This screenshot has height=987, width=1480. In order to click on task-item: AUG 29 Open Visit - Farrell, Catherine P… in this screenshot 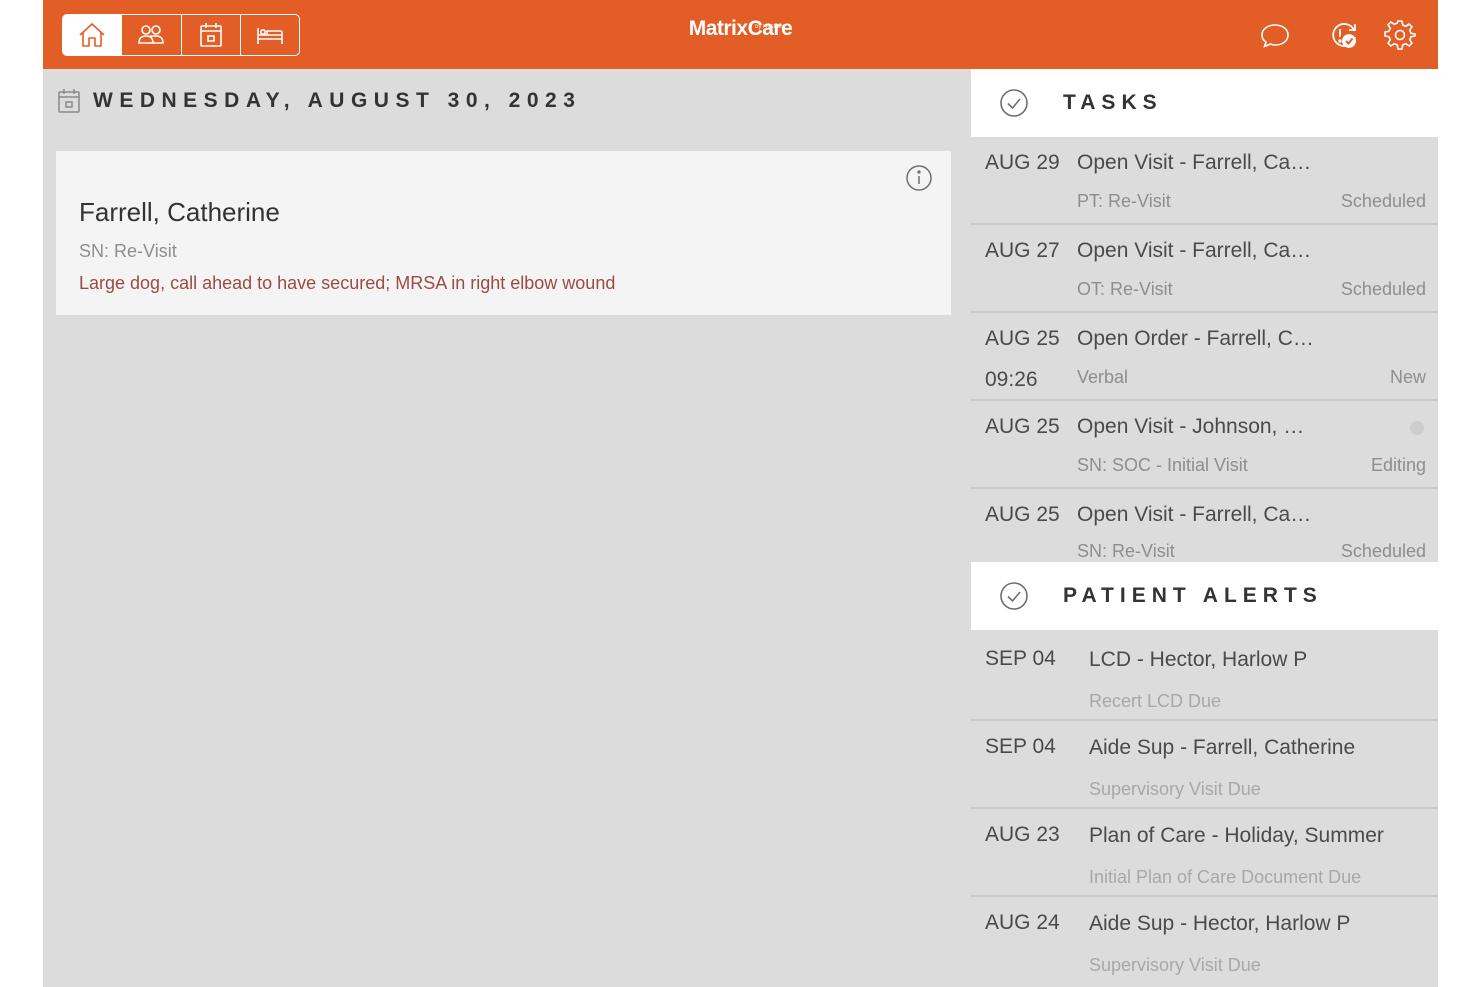, I will do `click(1204, 182)`.